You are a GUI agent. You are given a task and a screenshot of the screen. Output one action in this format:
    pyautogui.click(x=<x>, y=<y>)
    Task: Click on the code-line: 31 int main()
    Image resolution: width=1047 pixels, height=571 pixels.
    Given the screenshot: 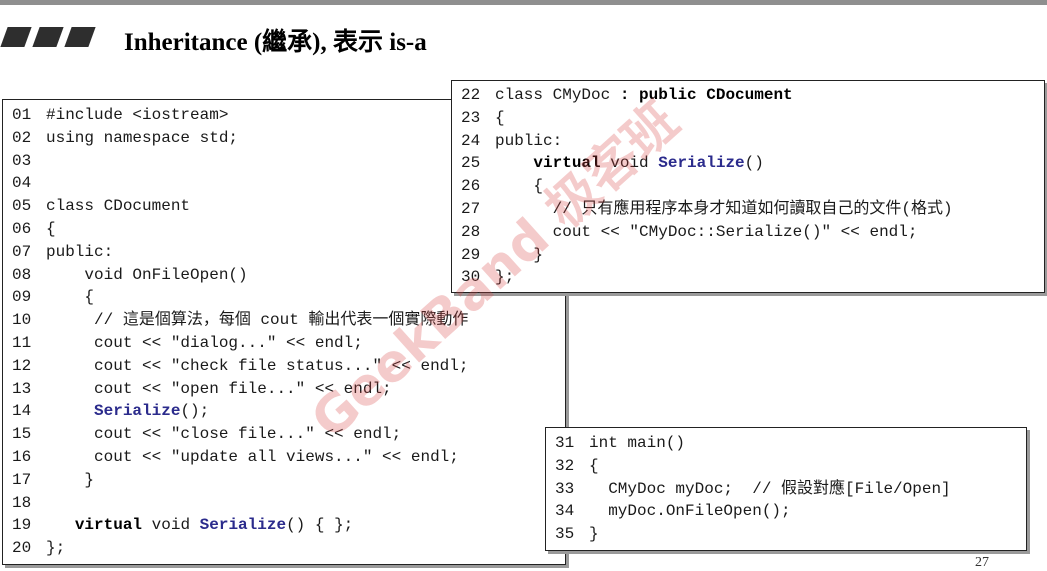 What is the action you would take?
    pyautogui.click(x=620, y=443)
    